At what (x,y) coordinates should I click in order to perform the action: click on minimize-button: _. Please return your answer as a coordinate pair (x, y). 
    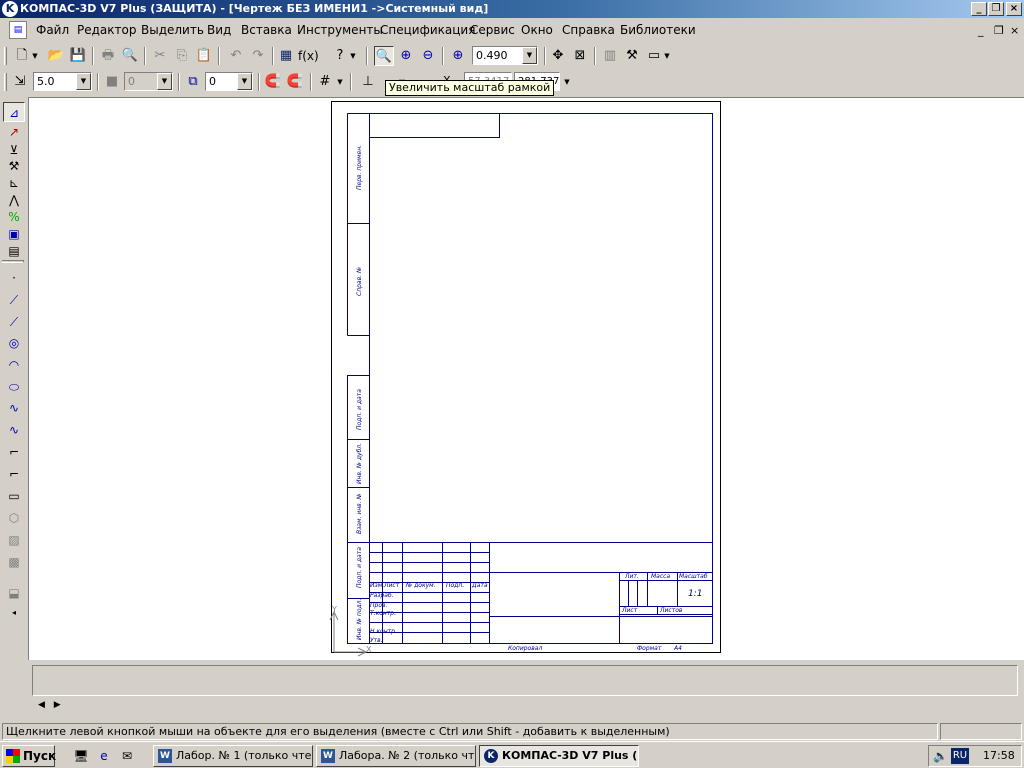
    Looking at the image, I should click on (979, 9).